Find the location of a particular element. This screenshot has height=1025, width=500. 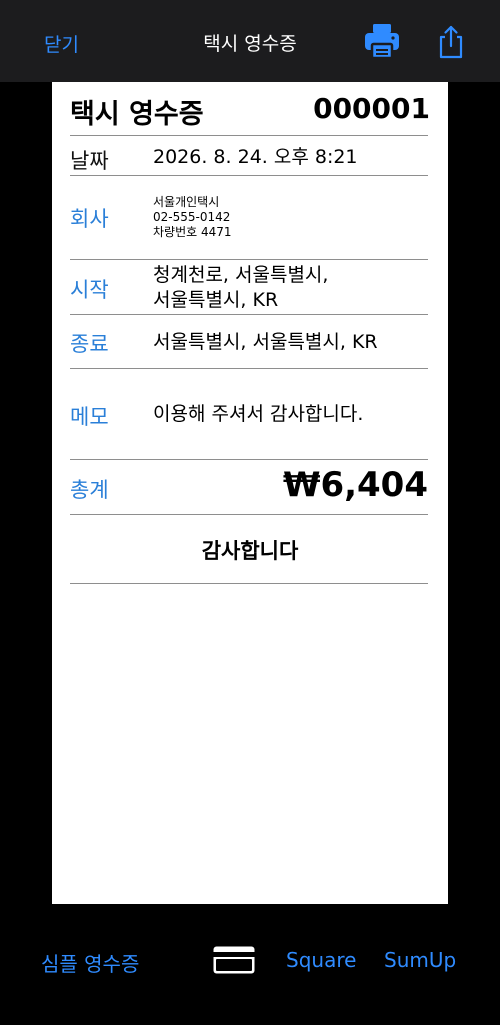

bottom-toolbar: 심플 영수증 Square SumUp is located at coordinates (250, 964).